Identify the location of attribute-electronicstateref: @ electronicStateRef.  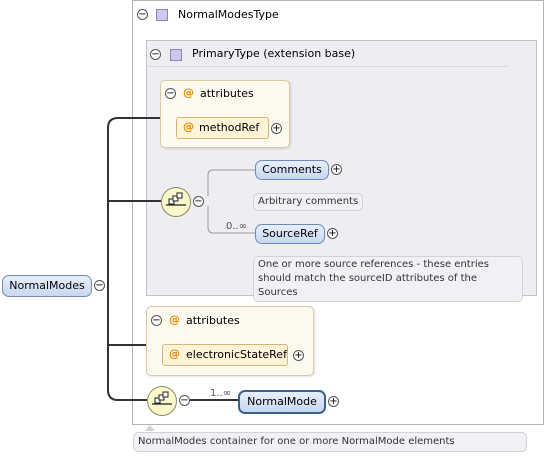
(225, 355).